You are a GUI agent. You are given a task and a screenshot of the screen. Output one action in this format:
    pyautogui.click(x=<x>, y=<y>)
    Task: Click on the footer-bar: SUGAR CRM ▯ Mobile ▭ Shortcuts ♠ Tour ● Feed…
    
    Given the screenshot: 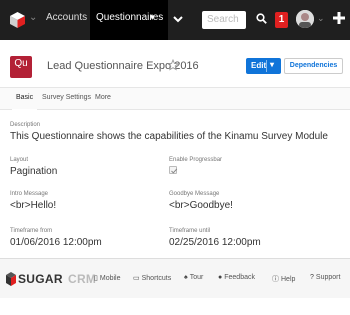 What is the action you would take?
    pyautogui.click(x=175, y=278)
    